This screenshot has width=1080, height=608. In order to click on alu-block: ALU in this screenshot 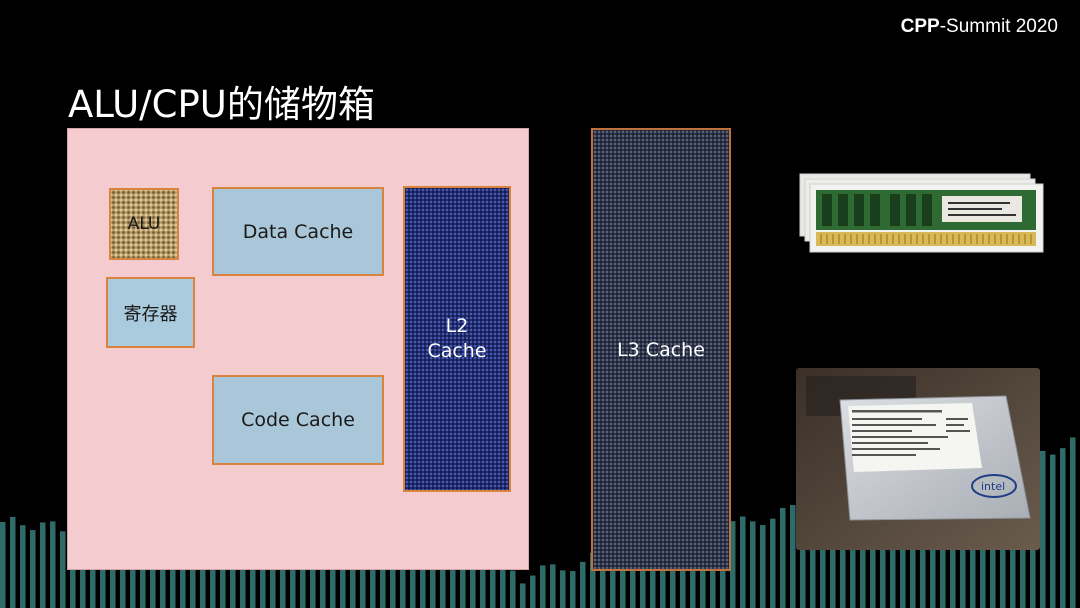, I will do `click(144, 224)`.